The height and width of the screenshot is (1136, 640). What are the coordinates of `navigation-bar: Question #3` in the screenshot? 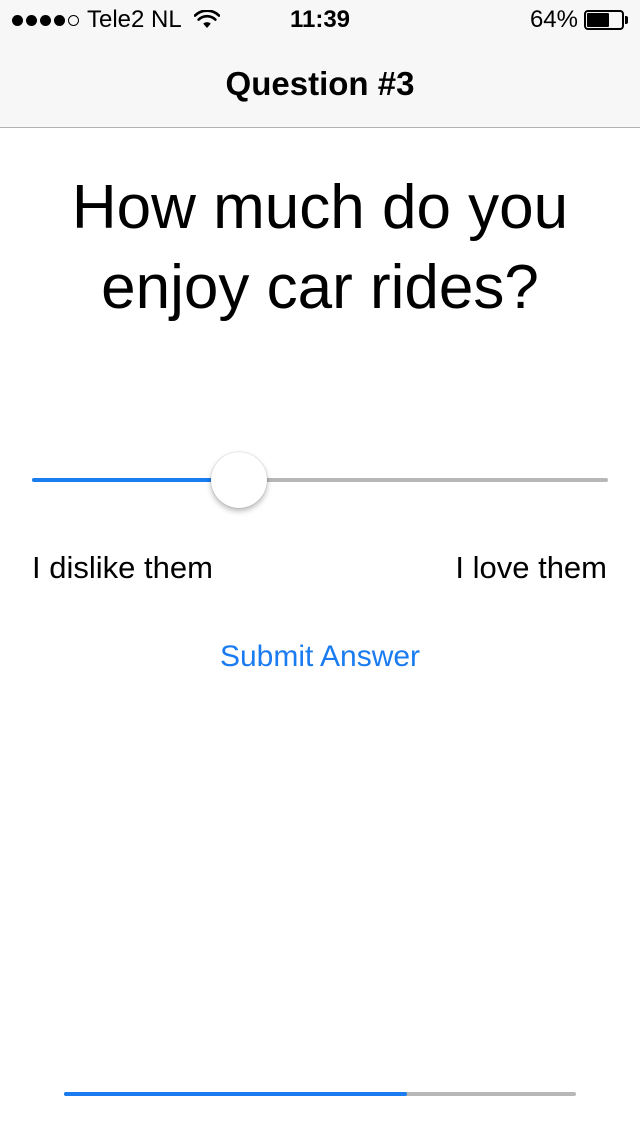 It's located at (320, 84).